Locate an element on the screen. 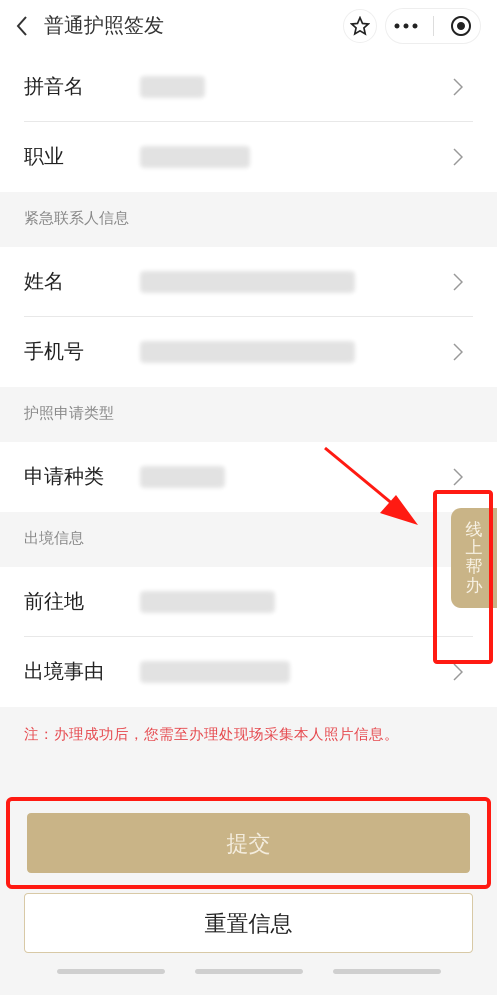 The height and width of the screenshot is (995, 497). favorite-button is located at coordinates (360, 26).